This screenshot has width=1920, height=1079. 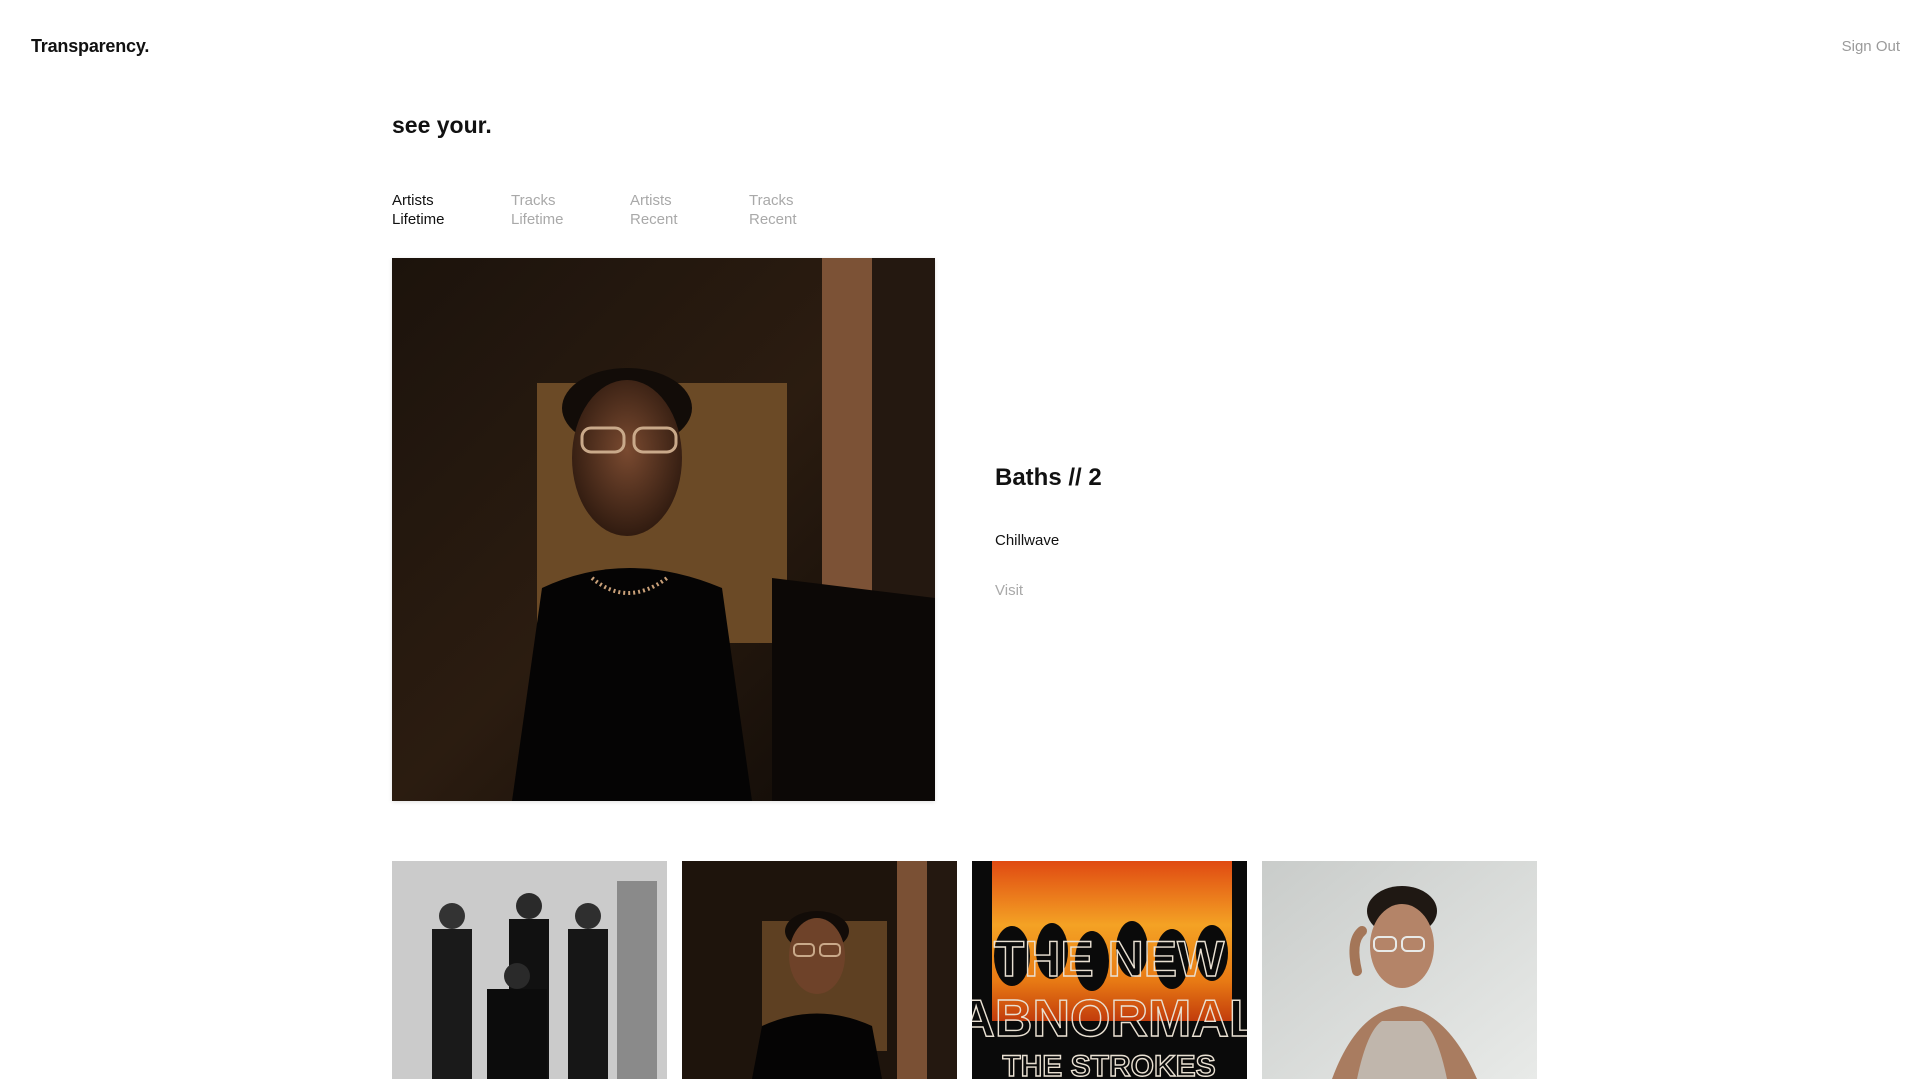 What do you see at coordinates (1027, 540) in the screenshot?
I see `artist-genre: Chillwave` at bounding box center [1027, 540].